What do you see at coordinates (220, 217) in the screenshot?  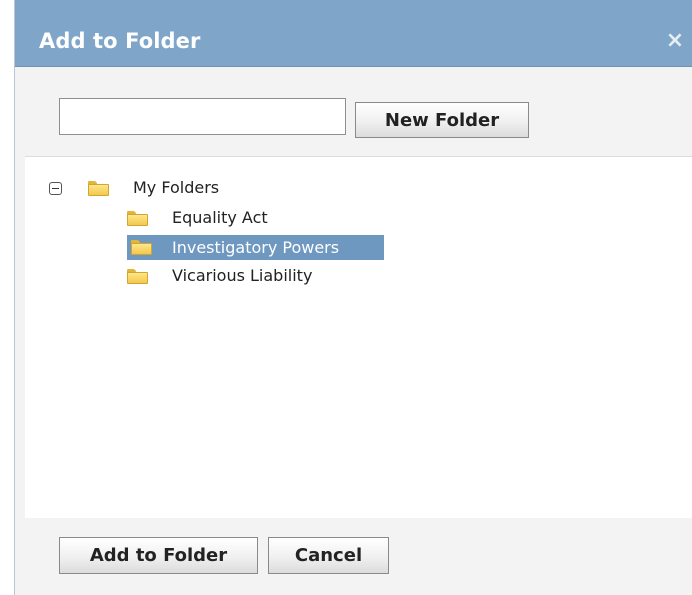 I see `tree-node-label: Equality Act` at bounding box center [220, 217].